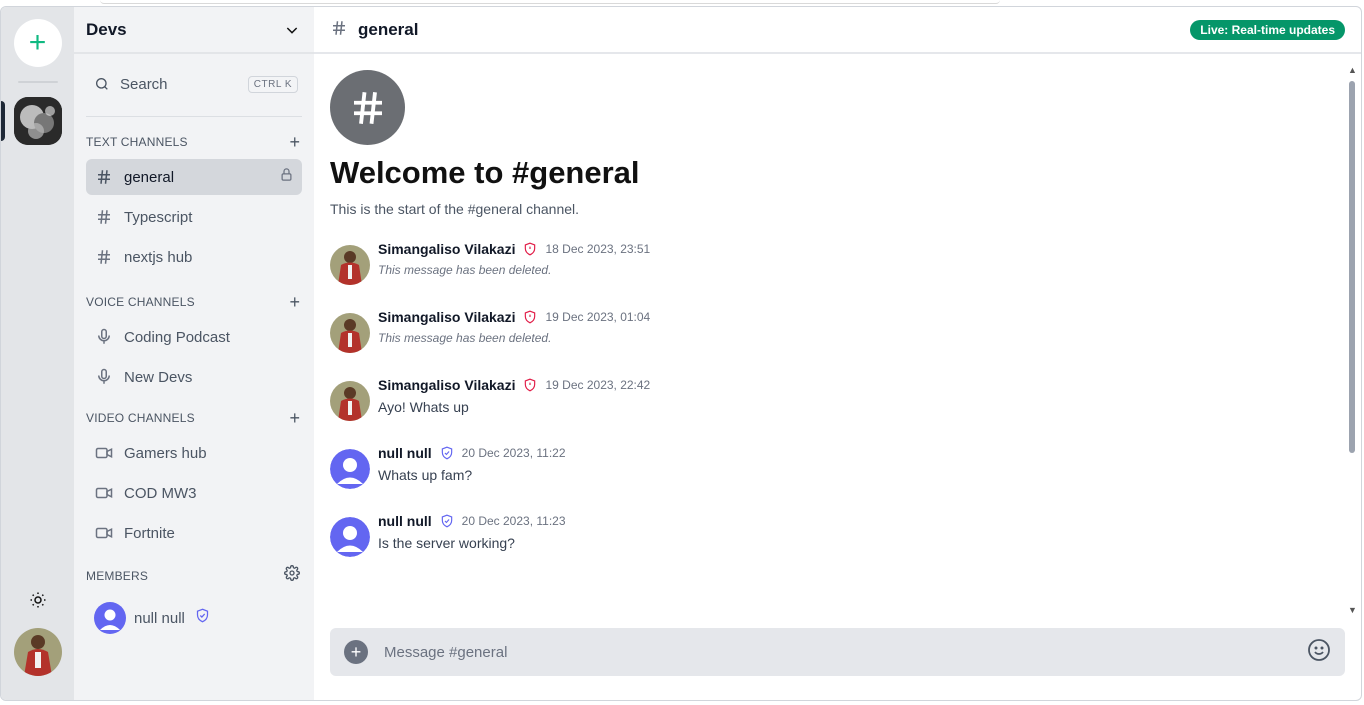  What do you see at coordinates (194, 142) in the screenshot?
I see `text-channels-header: TEXT CHANNELS +` at bounding box center [194, 142].